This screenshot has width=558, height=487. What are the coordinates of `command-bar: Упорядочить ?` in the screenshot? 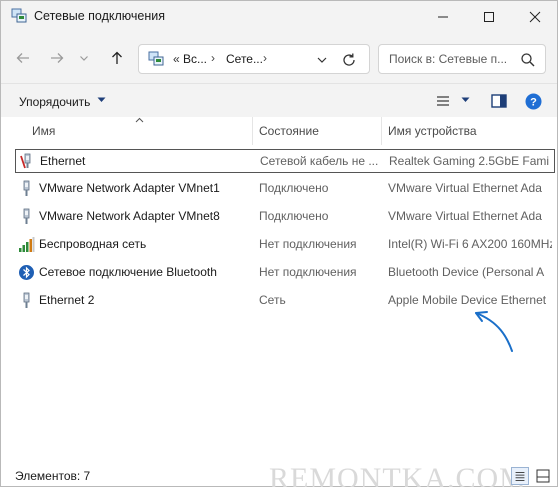 It's located at (279, 100).